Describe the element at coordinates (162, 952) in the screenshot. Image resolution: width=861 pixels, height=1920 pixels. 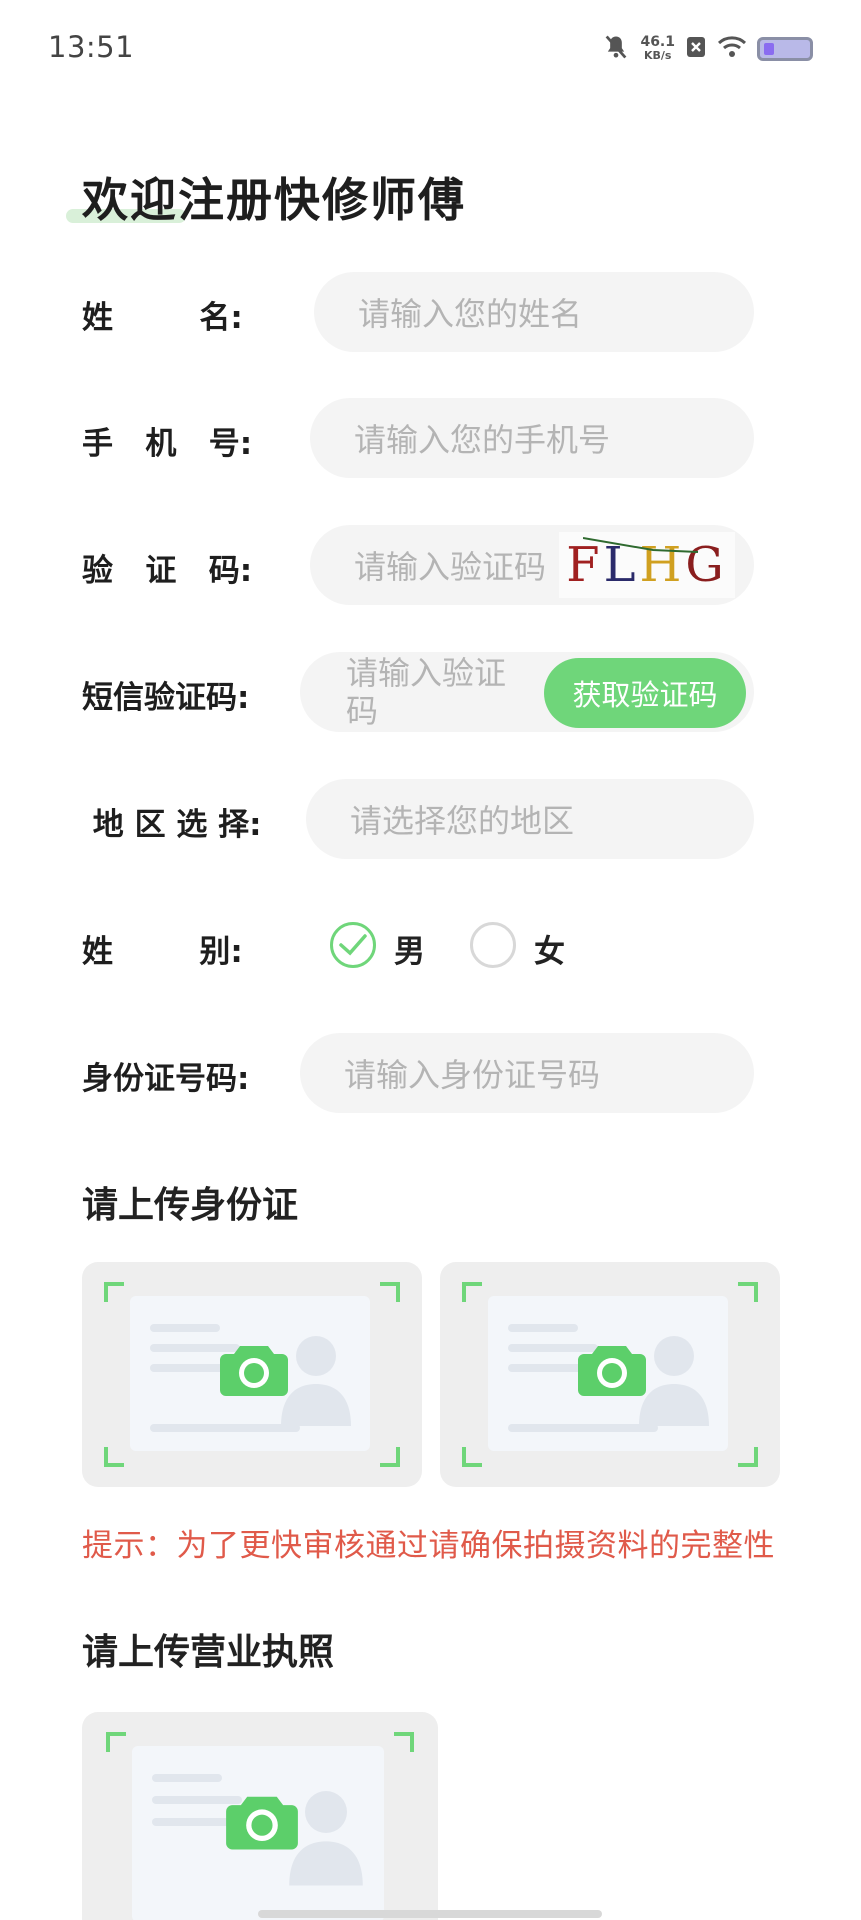
I see `gender-label: 姓 别:` at that location.